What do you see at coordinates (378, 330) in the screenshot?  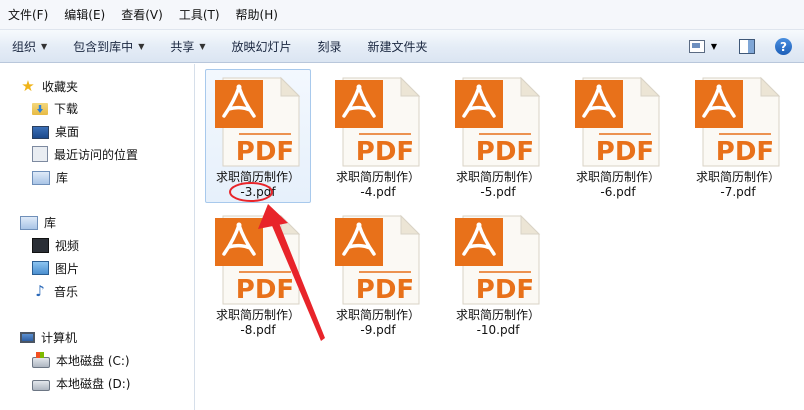 I see `file-name-line2: -9.pdf` at bounding box center [378, 330].